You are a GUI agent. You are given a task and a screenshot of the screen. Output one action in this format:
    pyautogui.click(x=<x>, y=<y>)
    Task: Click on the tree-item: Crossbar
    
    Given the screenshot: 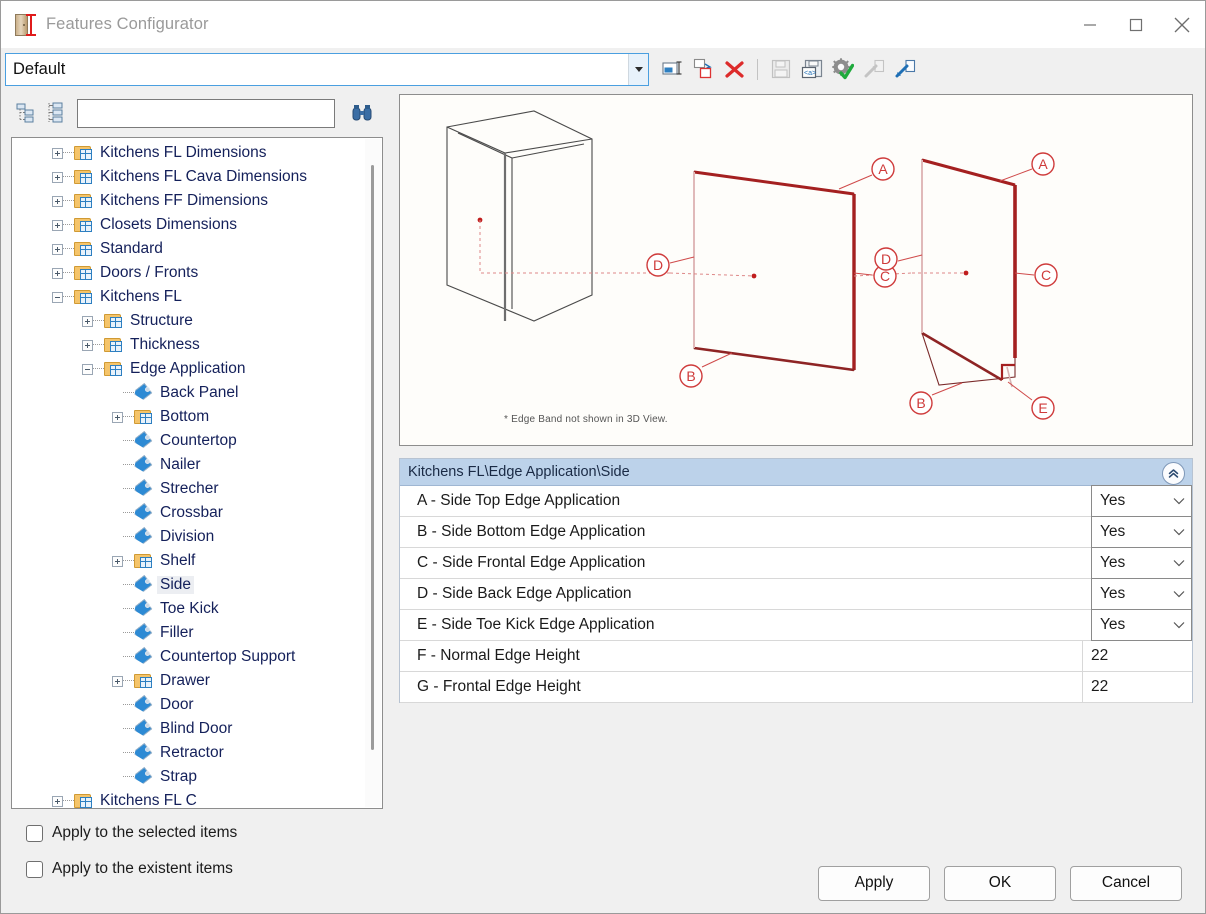 What is the action you would take?
    pyautogui.click(x=197, y=513)
    